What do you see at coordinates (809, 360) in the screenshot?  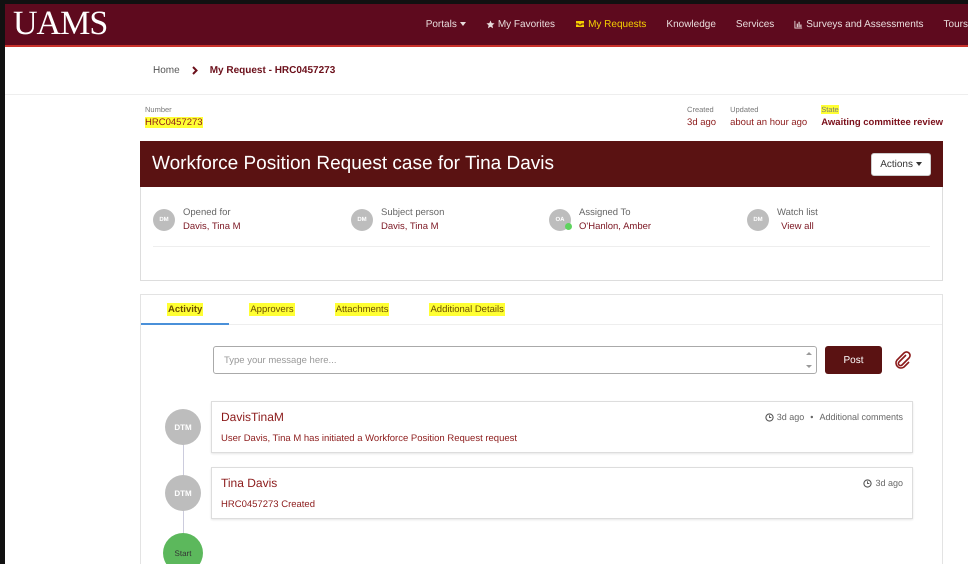 I see `spinner-arrows-icon` at bounding box center [809, 360].